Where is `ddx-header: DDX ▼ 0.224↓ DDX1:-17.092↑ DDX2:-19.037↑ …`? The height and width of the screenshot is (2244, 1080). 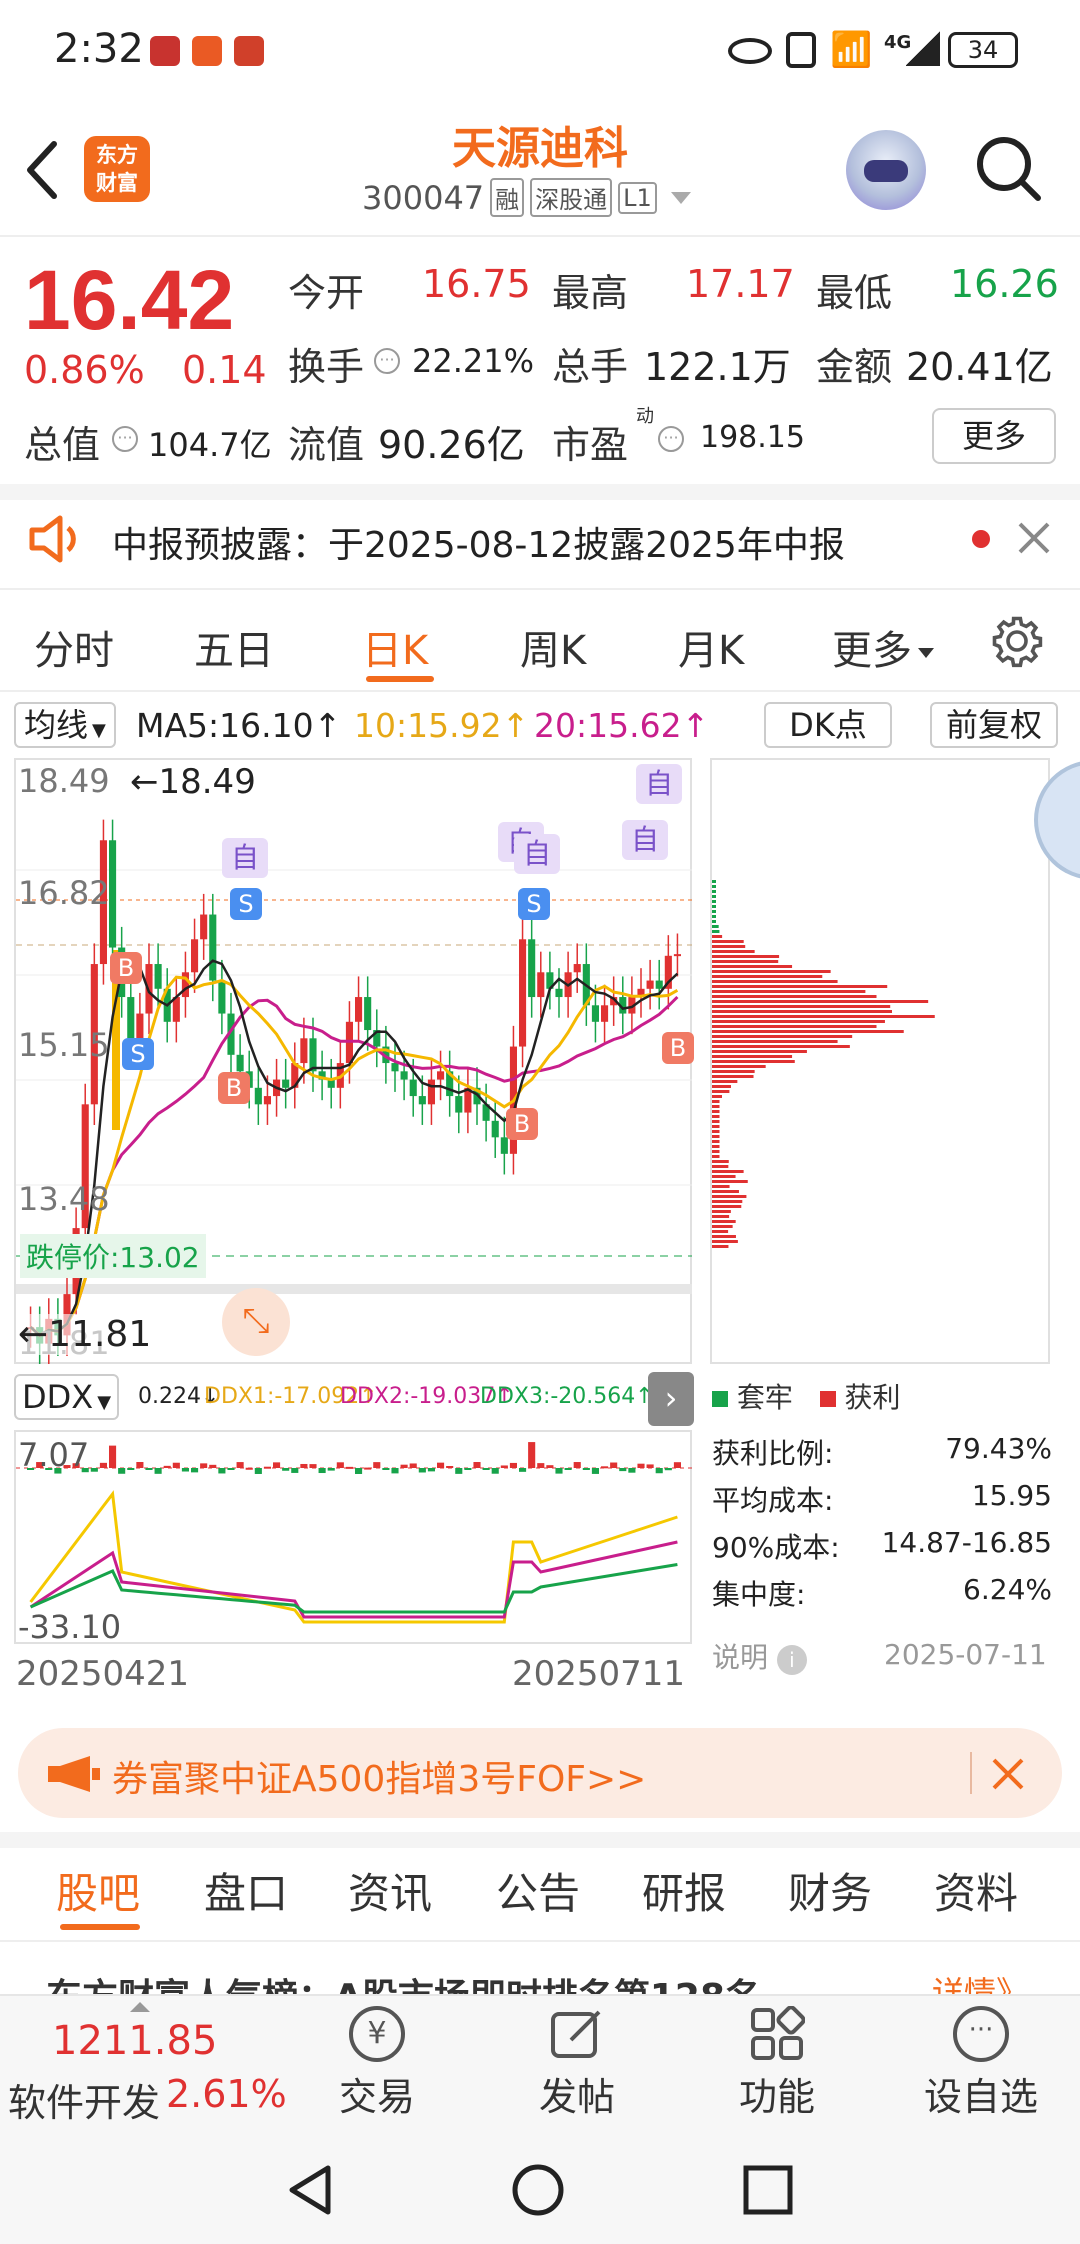
ddx-header: DDX ▼ 0.224↓ DDX1:-17.092↑ DDX2:-19.037↑ … is located at coordinates (350, 1396).